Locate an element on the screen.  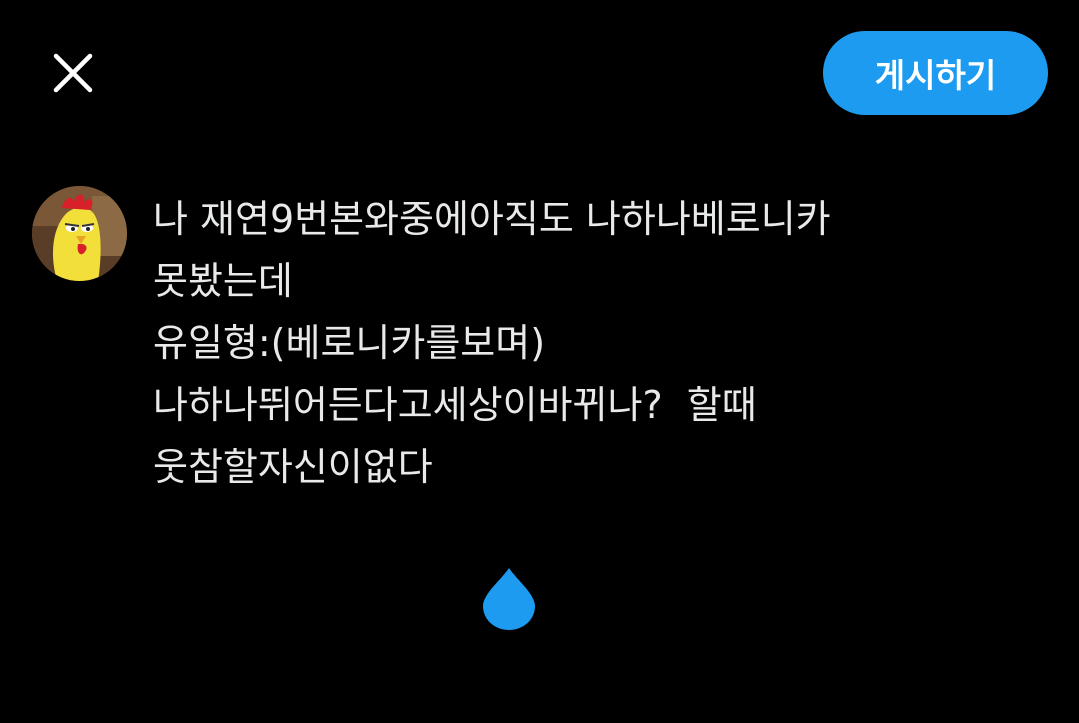
close-icon is located at coordinates (73, 73).